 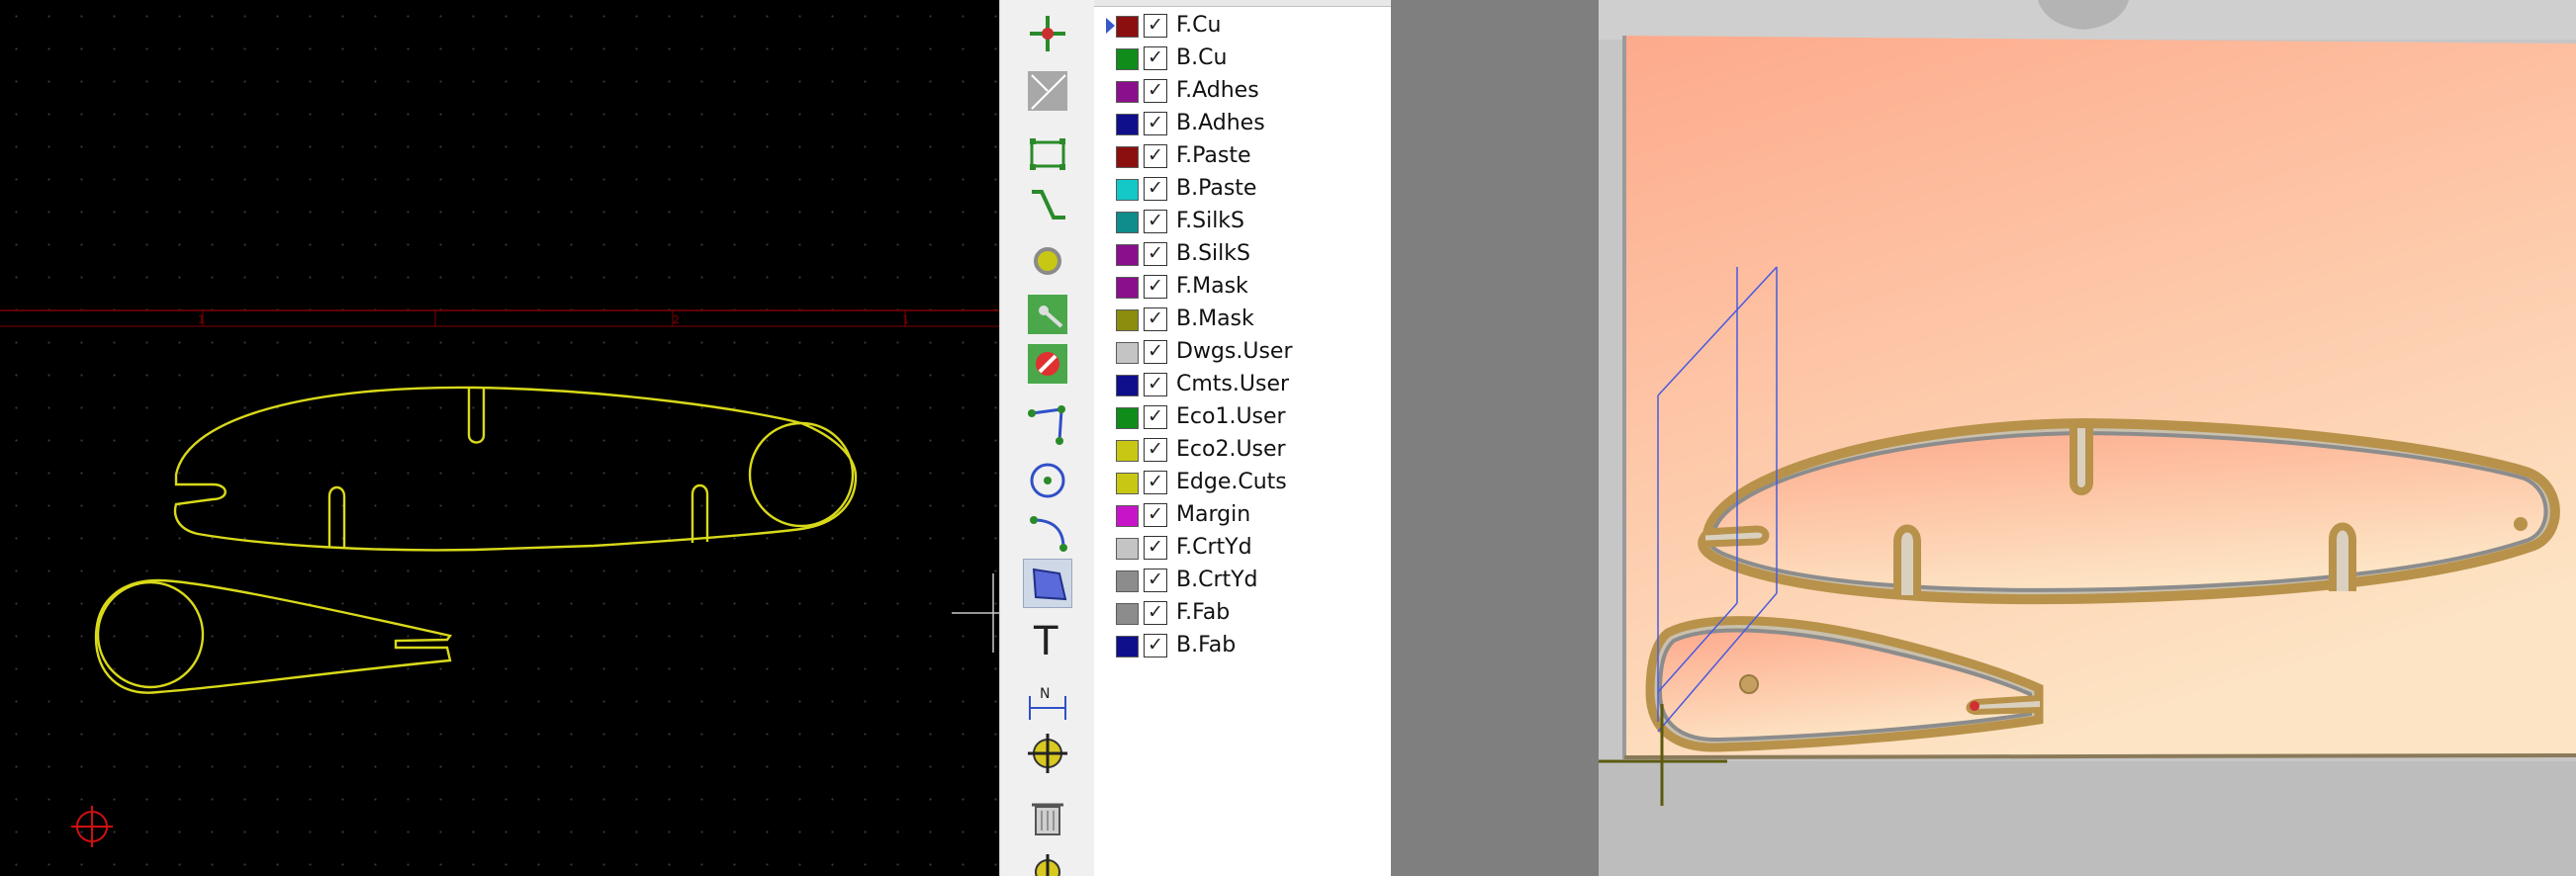 What do you see at coordinates (274, 636) in the screenshot?
I see `airfoil-small-outline` at bounding box center [274, 636].